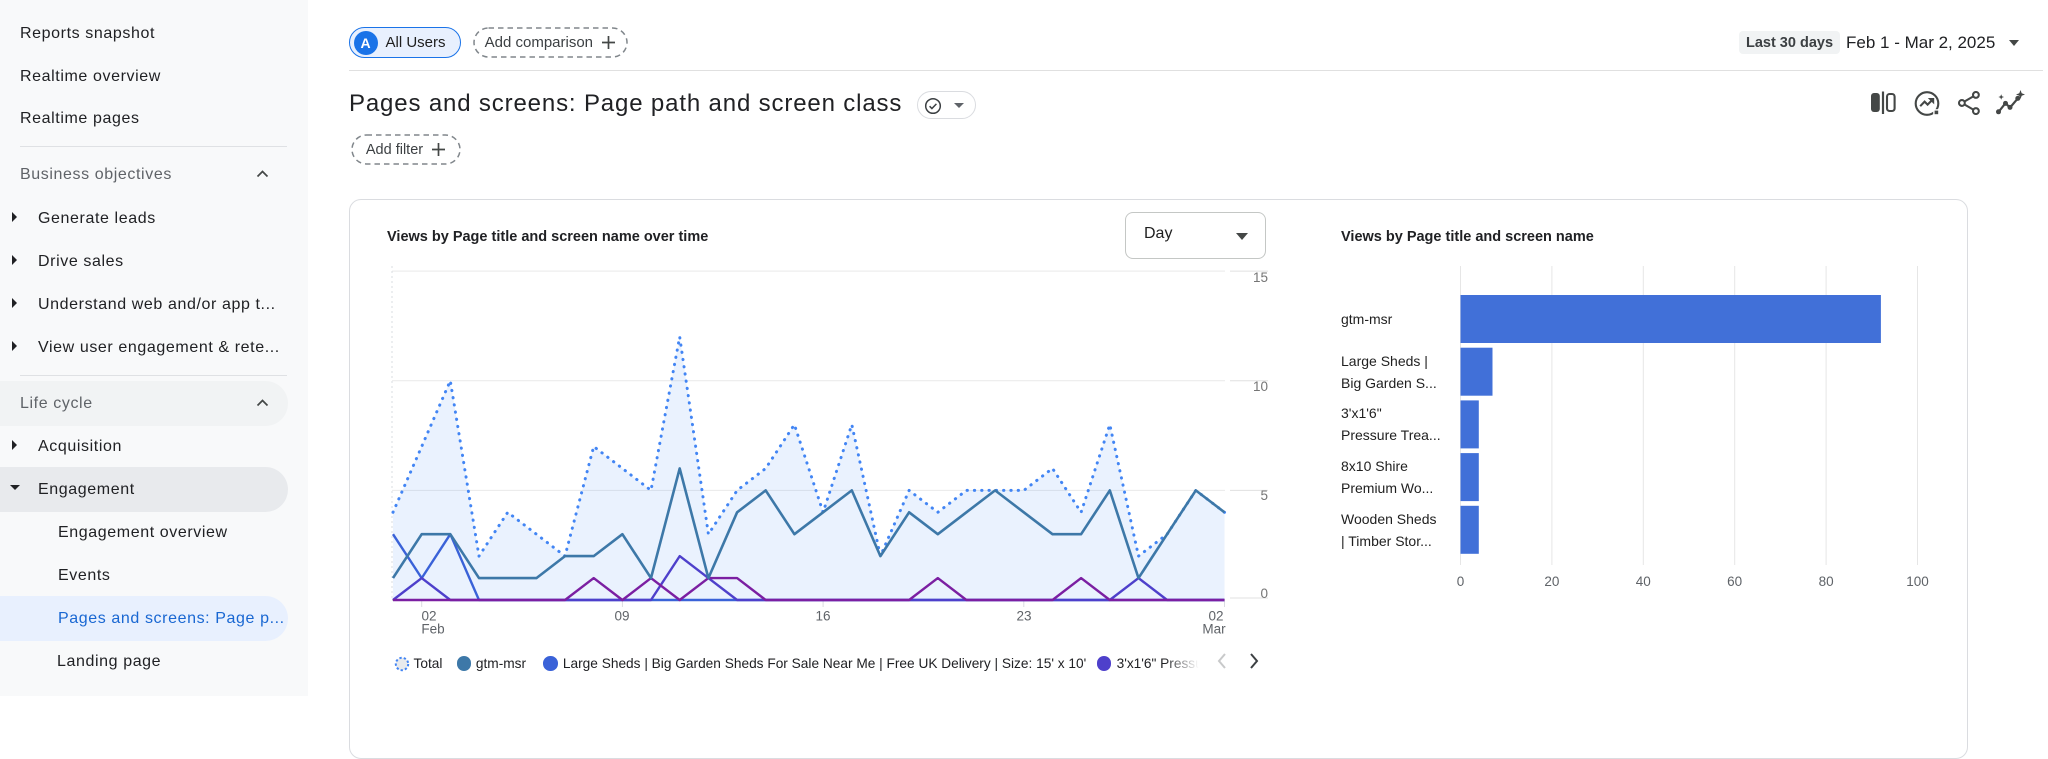 This screenshot has height=759, width=2048. Describe the element at coordinates (1214, 629) in the screenshot. I see `svg-text: Mar` at that location.